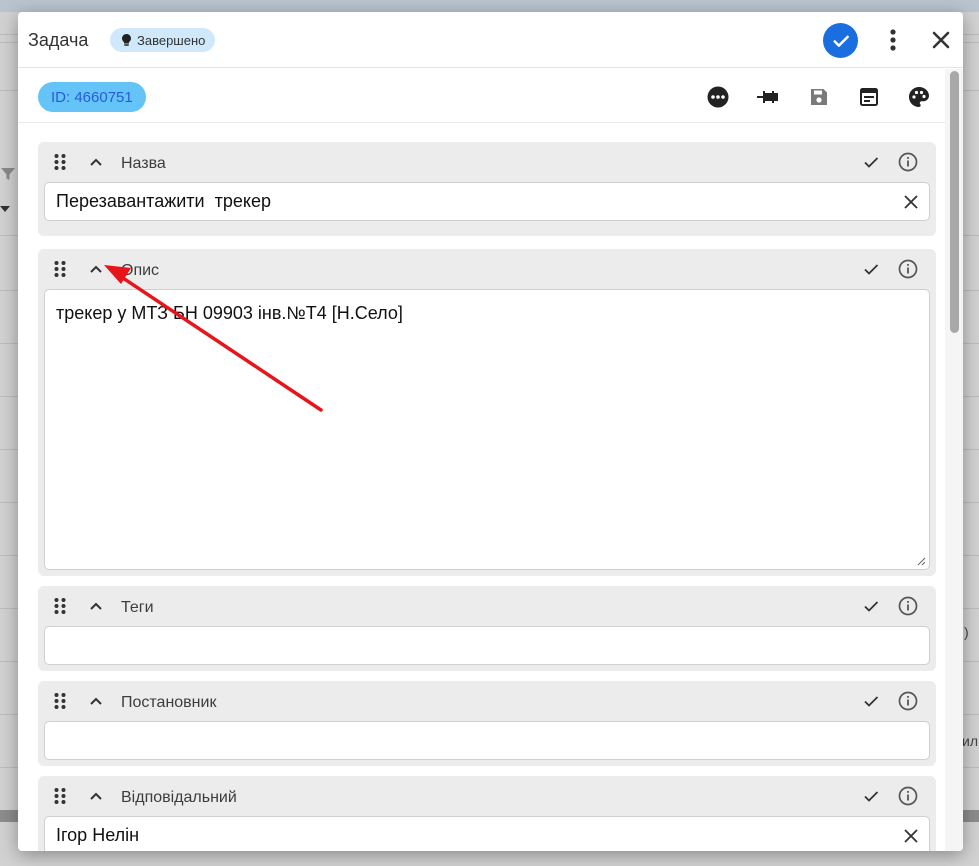 Image resolution: width=979 pixels, height=866 pixels. What do you see at coordinates (970, 741) in the screenshot?
I see `background-text: ил` at bounding box center [970, 741].